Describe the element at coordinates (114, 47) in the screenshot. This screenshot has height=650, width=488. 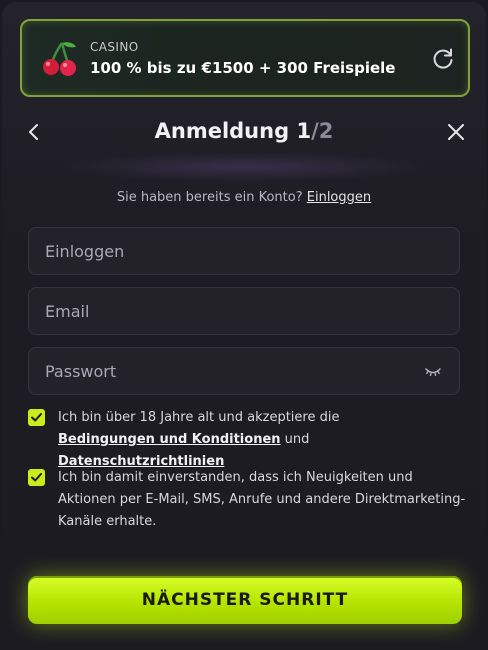
I see `promo-tag: CASINO` at that location.